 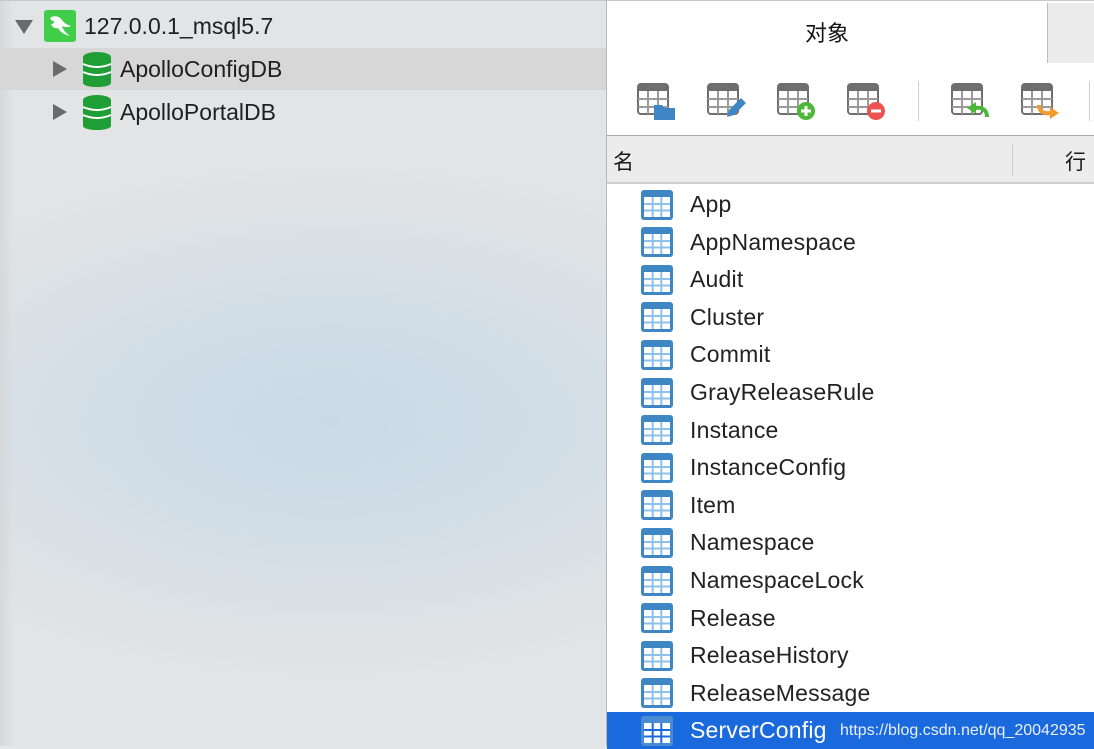 I want to click on import-wizard-button, so click(x=971, y=102).